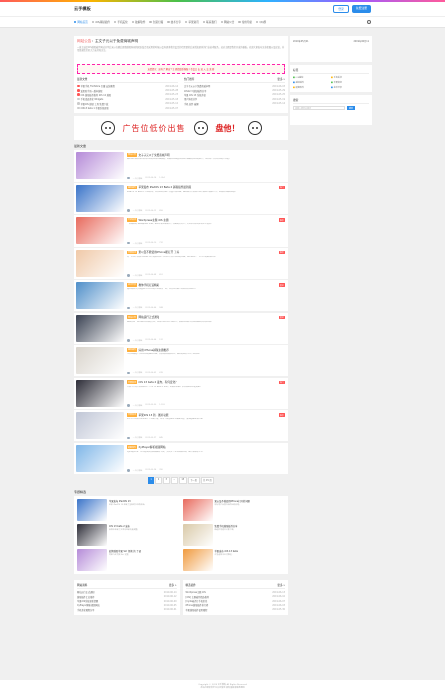 This screenshot has width=445, height=700. Describe the element at coordinates (192, 22) in the screenshot. I see `nav-item: 苹果资讯` at that location.